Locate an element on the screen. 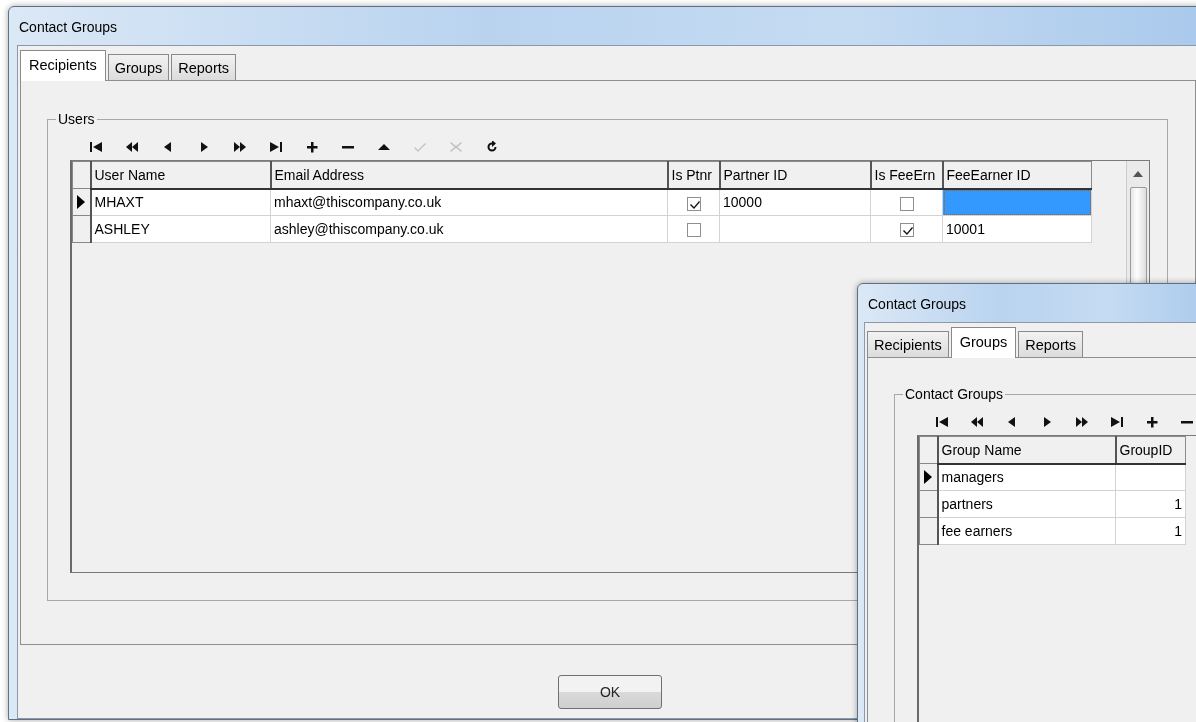 This screenshot has height=722, width=1196. column-header: Is Ptnr is located at coordinates (693, 175).